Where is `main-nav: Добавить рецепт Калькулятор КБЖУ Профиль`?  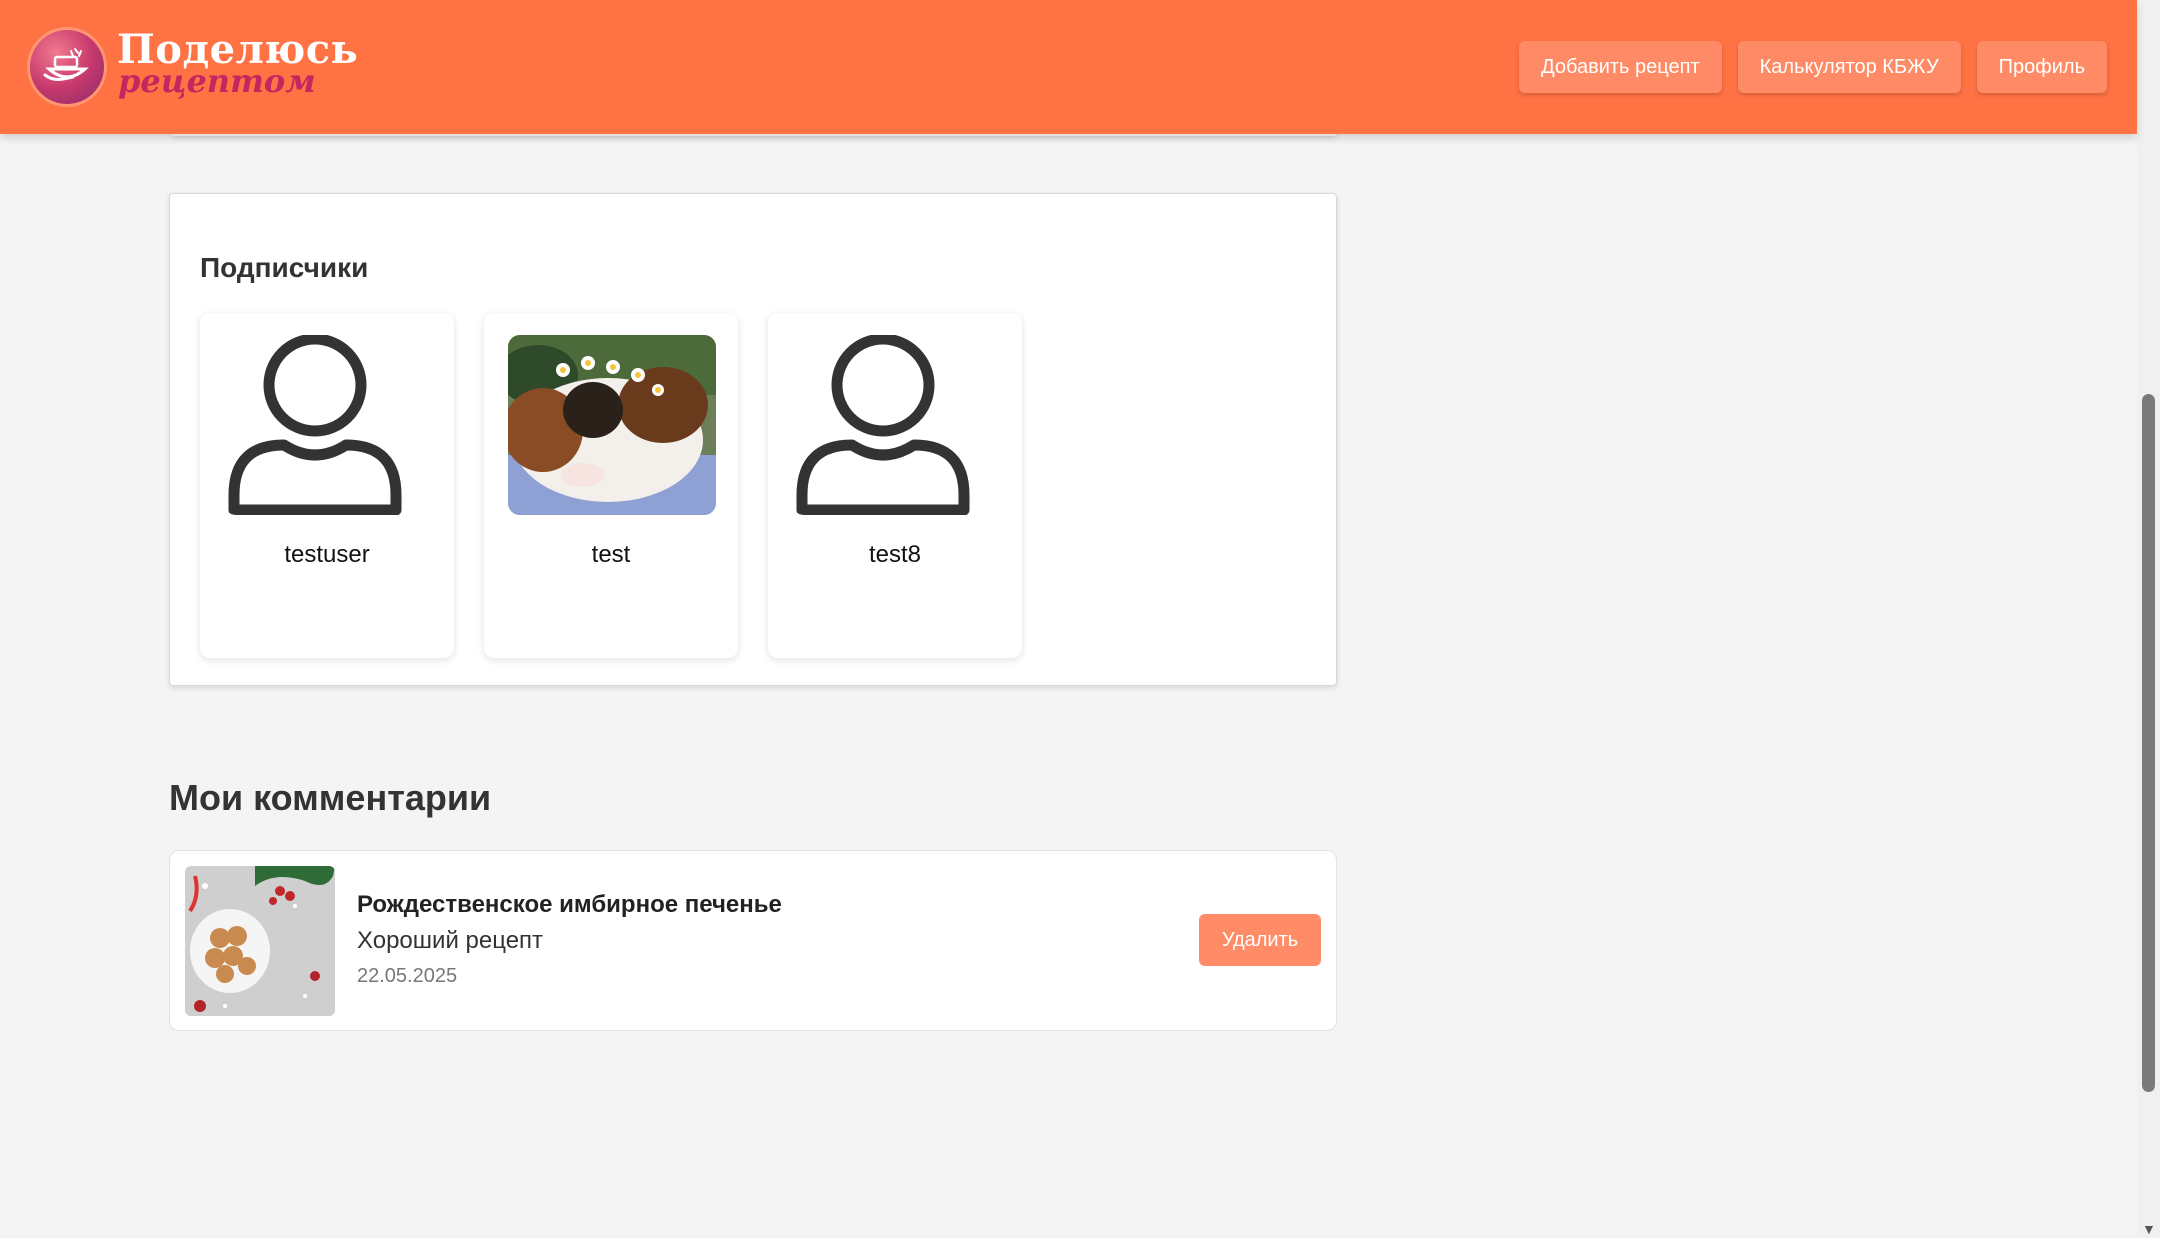 main-nav: Добавить рецепт Калькулятор КБЖУ Профиль is located at coordinates (1813, 67).